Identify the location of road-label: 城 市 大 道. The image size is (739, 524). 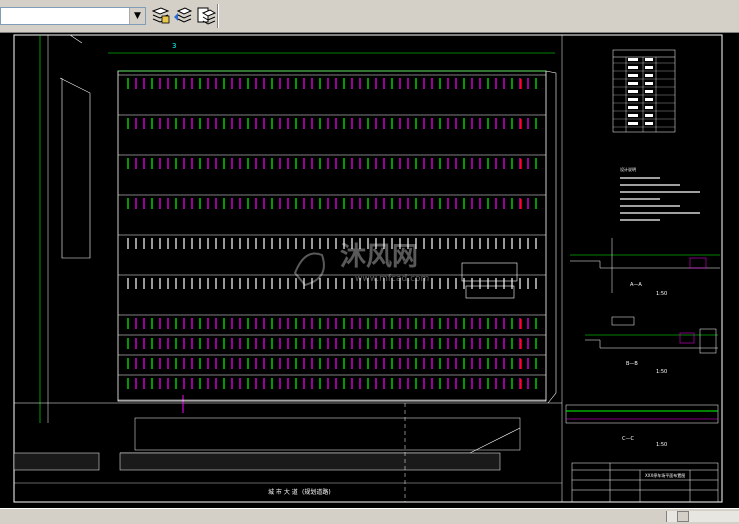
(283, 492).